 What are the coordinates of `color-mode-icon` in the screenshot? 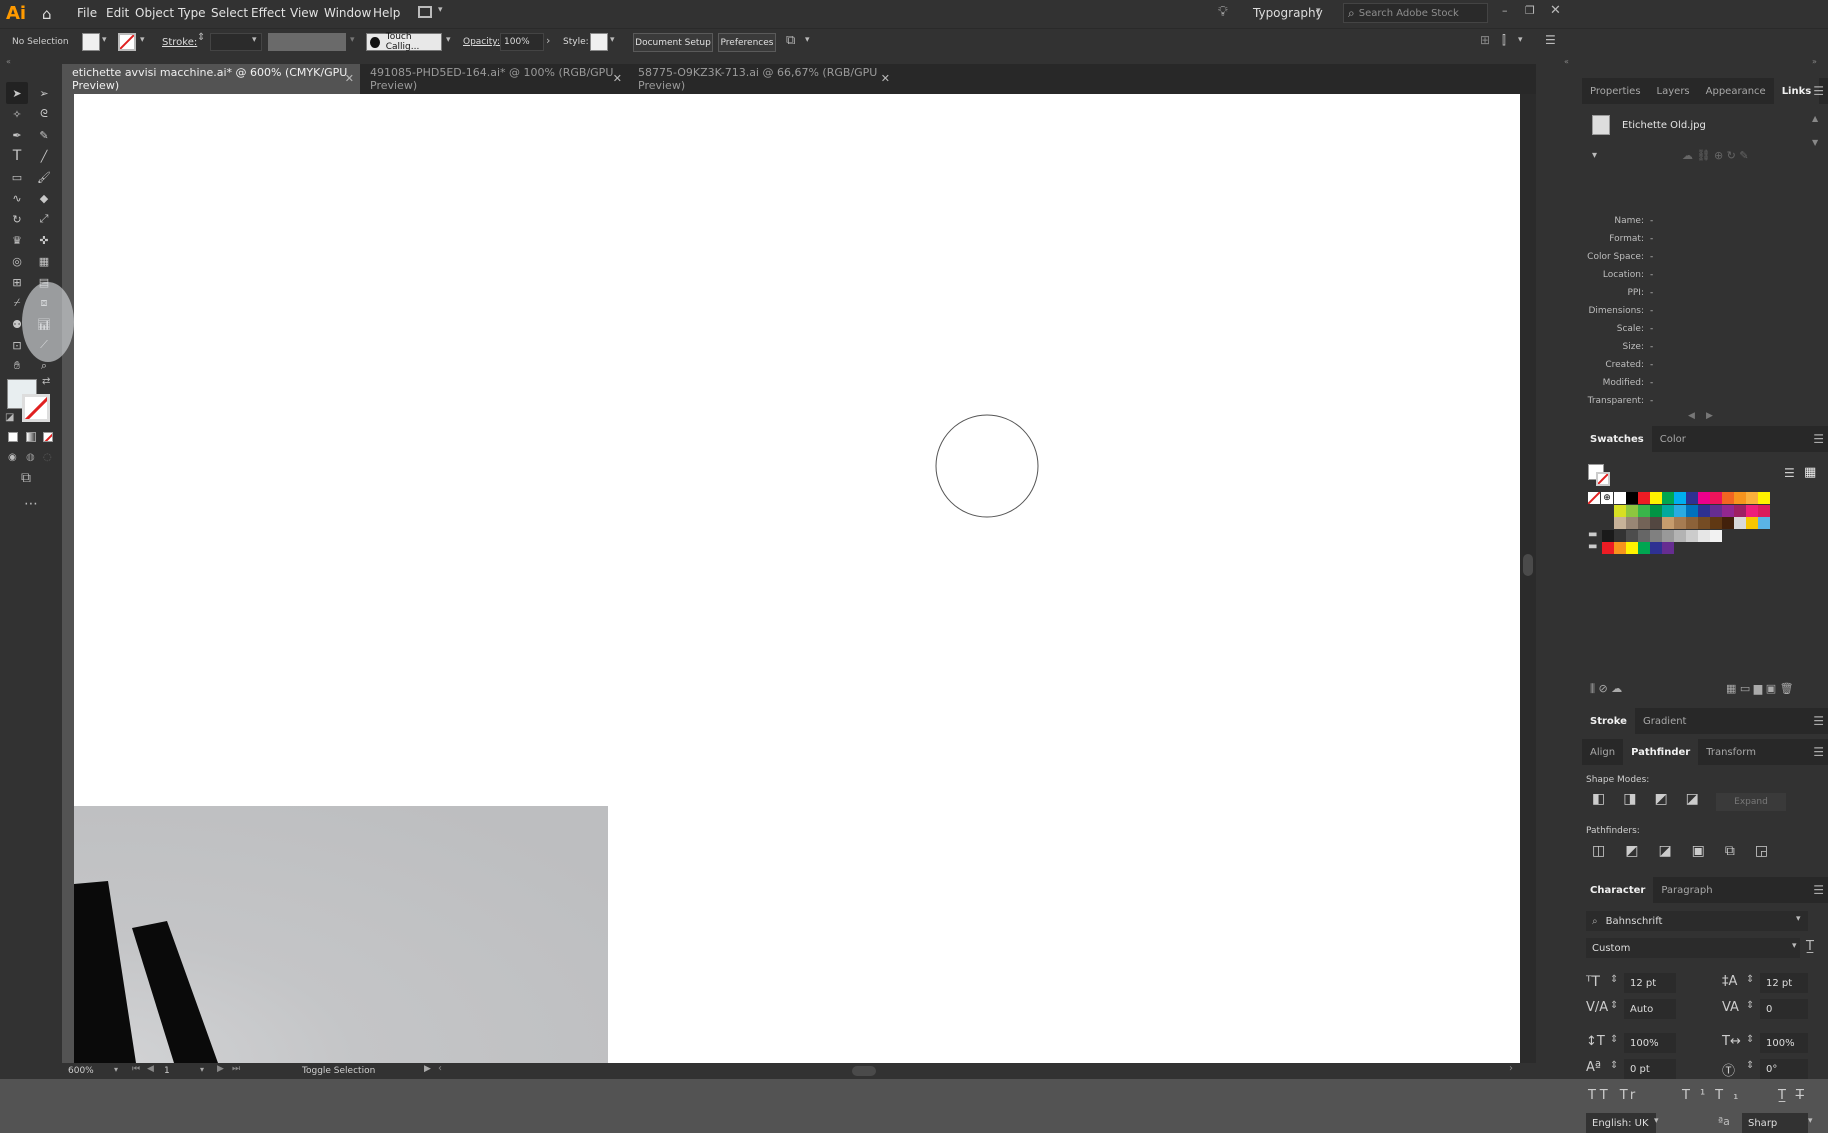 It's located at (13, 437).